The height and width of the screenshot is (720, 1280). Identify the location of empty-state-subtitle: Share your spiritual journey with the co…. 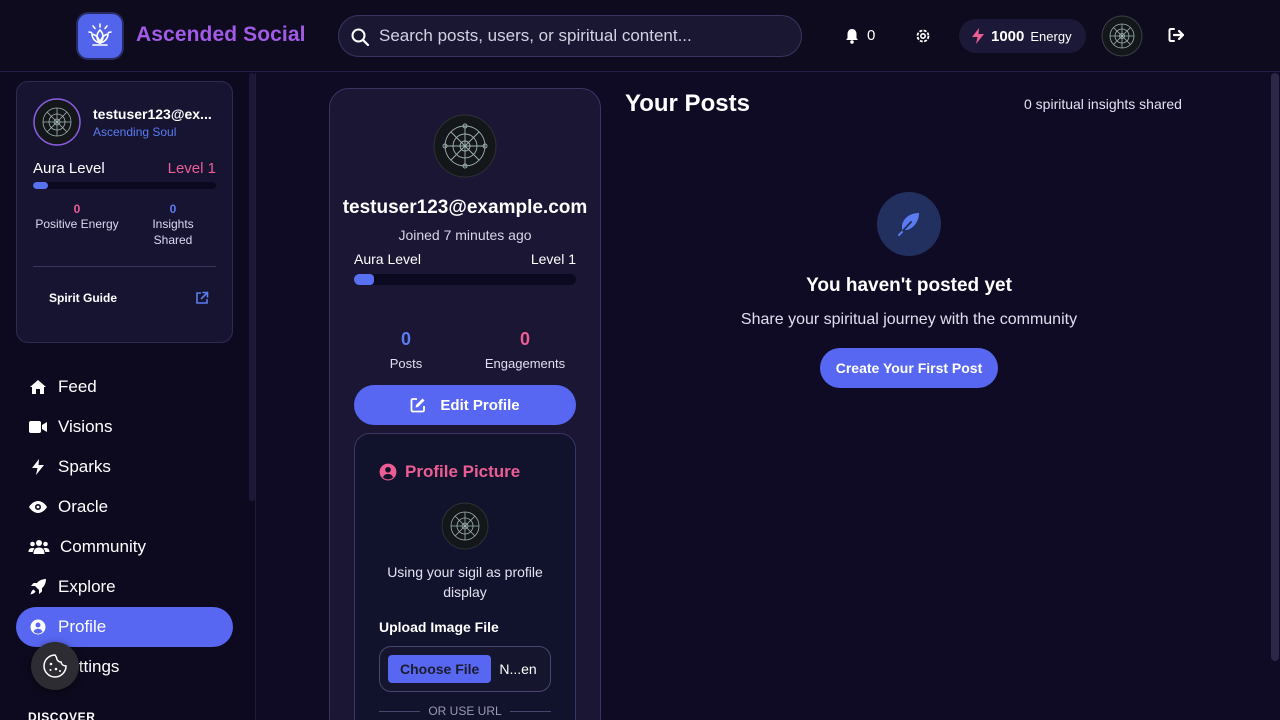
(909, 319).